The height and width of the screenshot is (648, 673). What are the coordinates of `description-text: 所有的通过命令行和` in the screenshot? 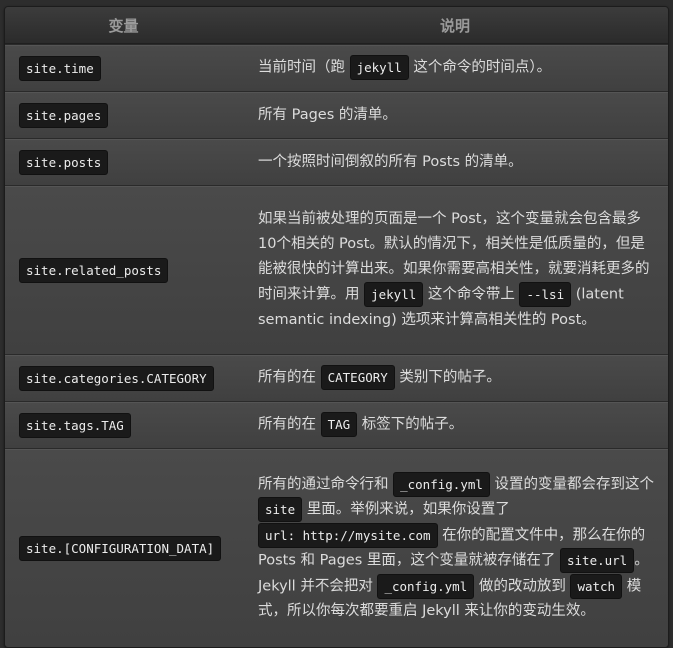 It's located at (326, 484).